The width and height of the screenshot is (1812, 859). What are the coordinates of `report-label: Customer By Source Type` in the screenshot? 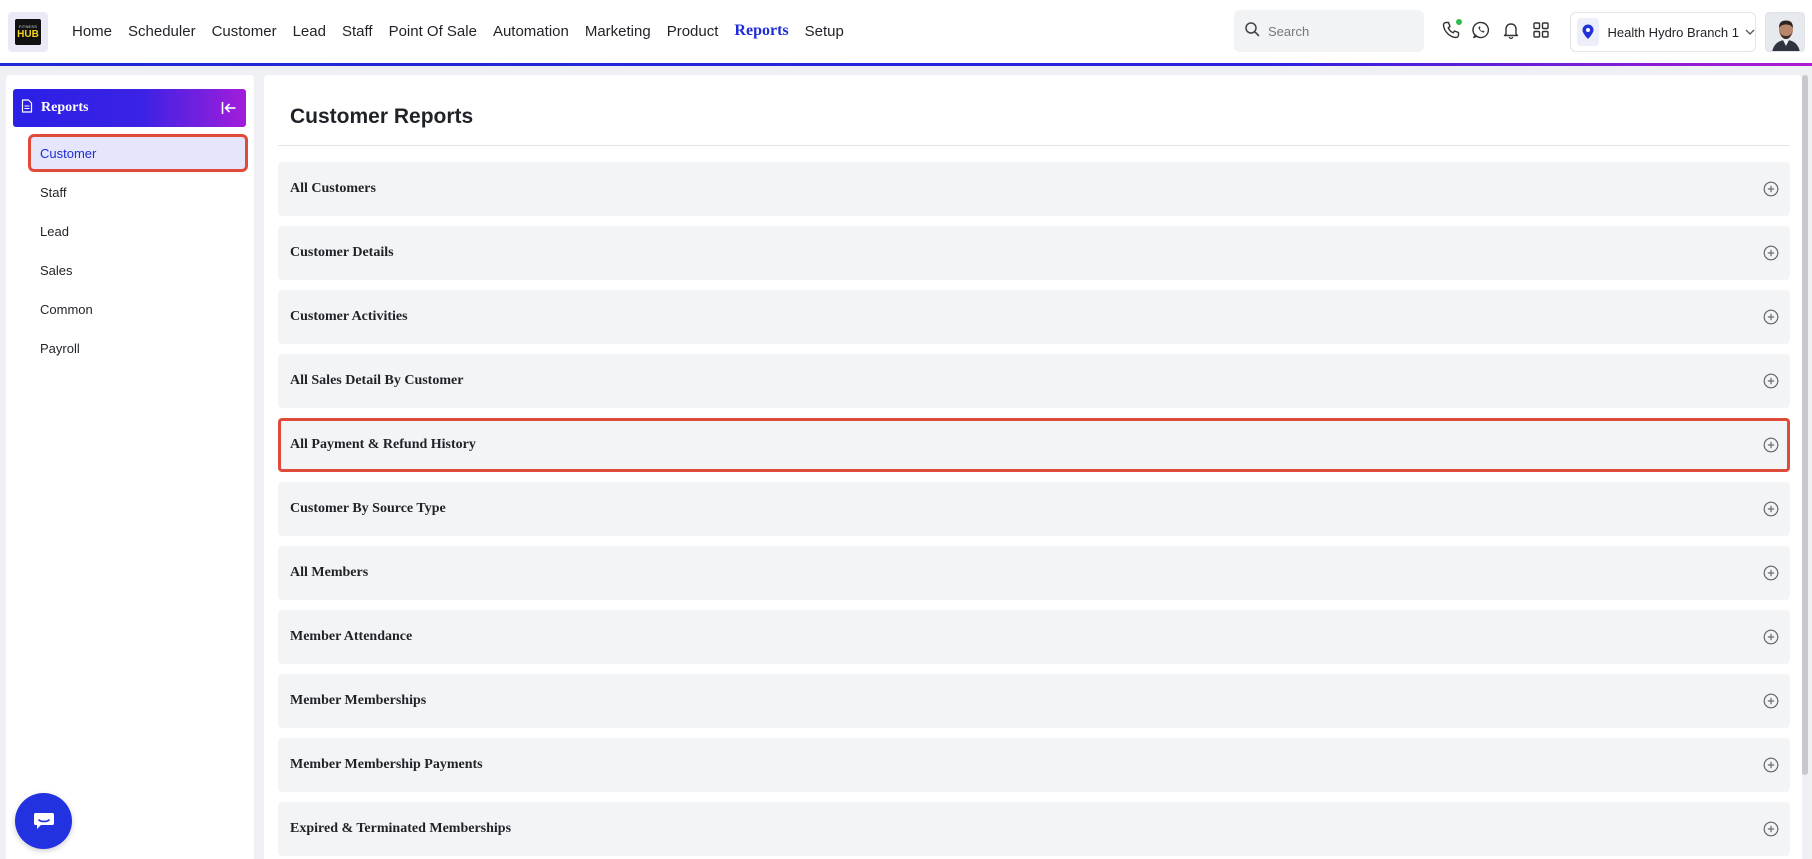 It's located at (368, 508).